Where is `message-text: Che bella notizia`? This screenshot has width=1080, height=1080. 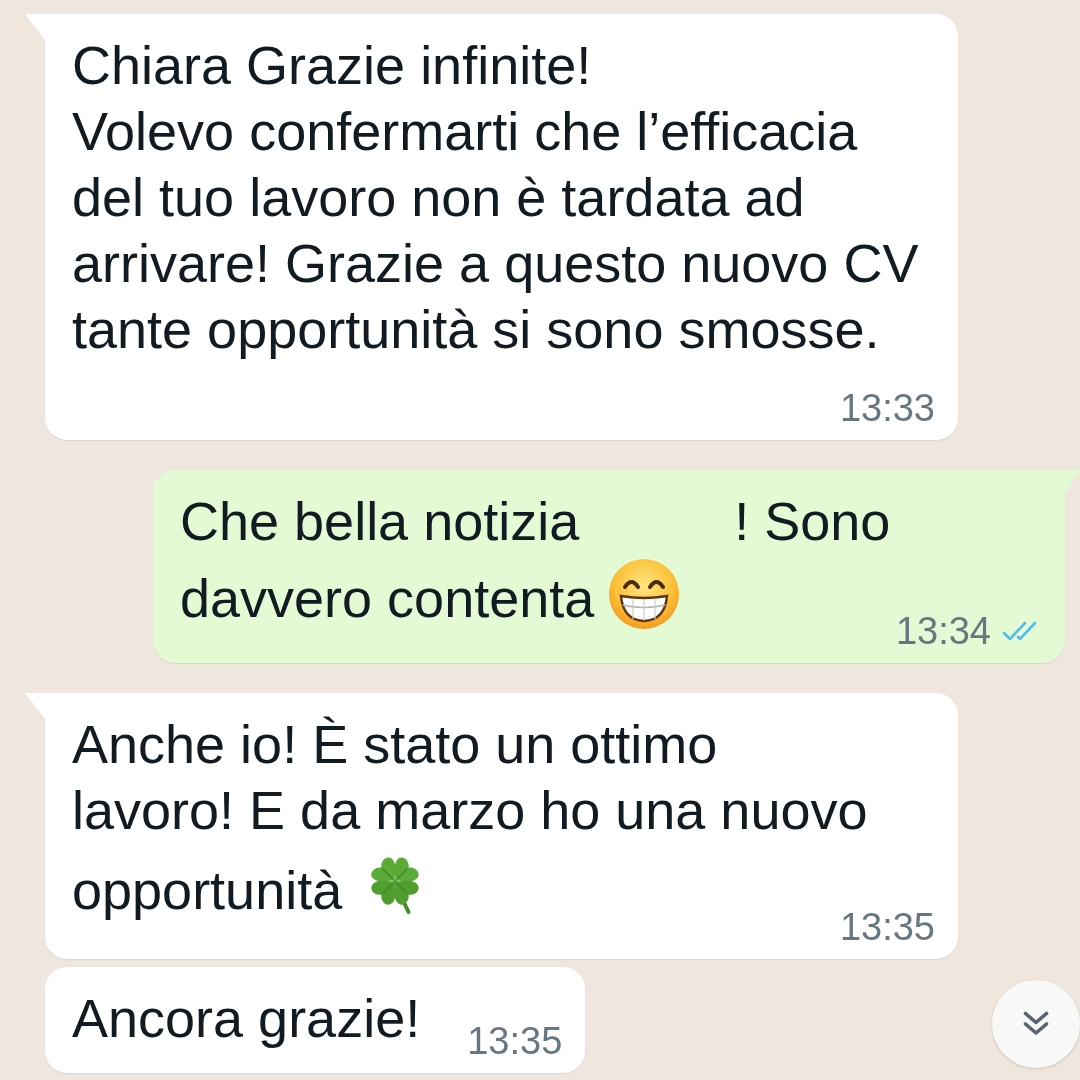
message-text: Che bella notizia is located at coordinates (380, 521).